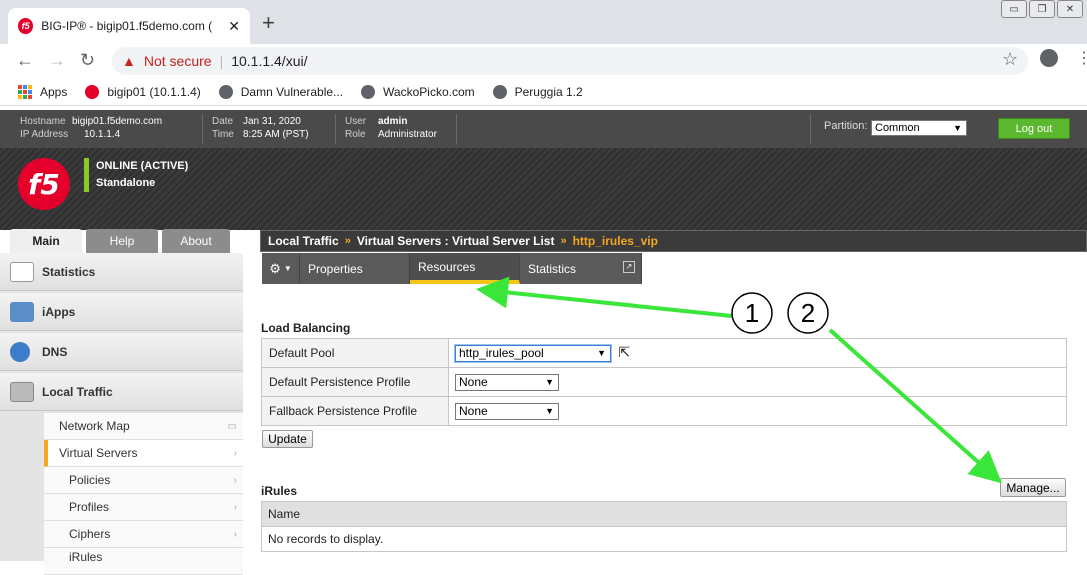  I want to click on standalone-status: Standalone, so click(136, 183).